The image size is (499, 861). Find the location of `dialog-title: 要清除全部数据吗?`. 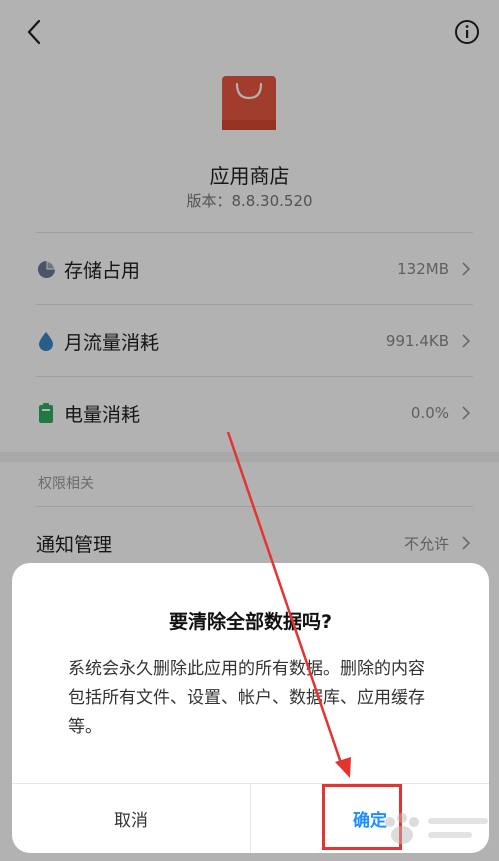

dialog-title: 要清除全部数据吗? is located at coordinates (250, 622).